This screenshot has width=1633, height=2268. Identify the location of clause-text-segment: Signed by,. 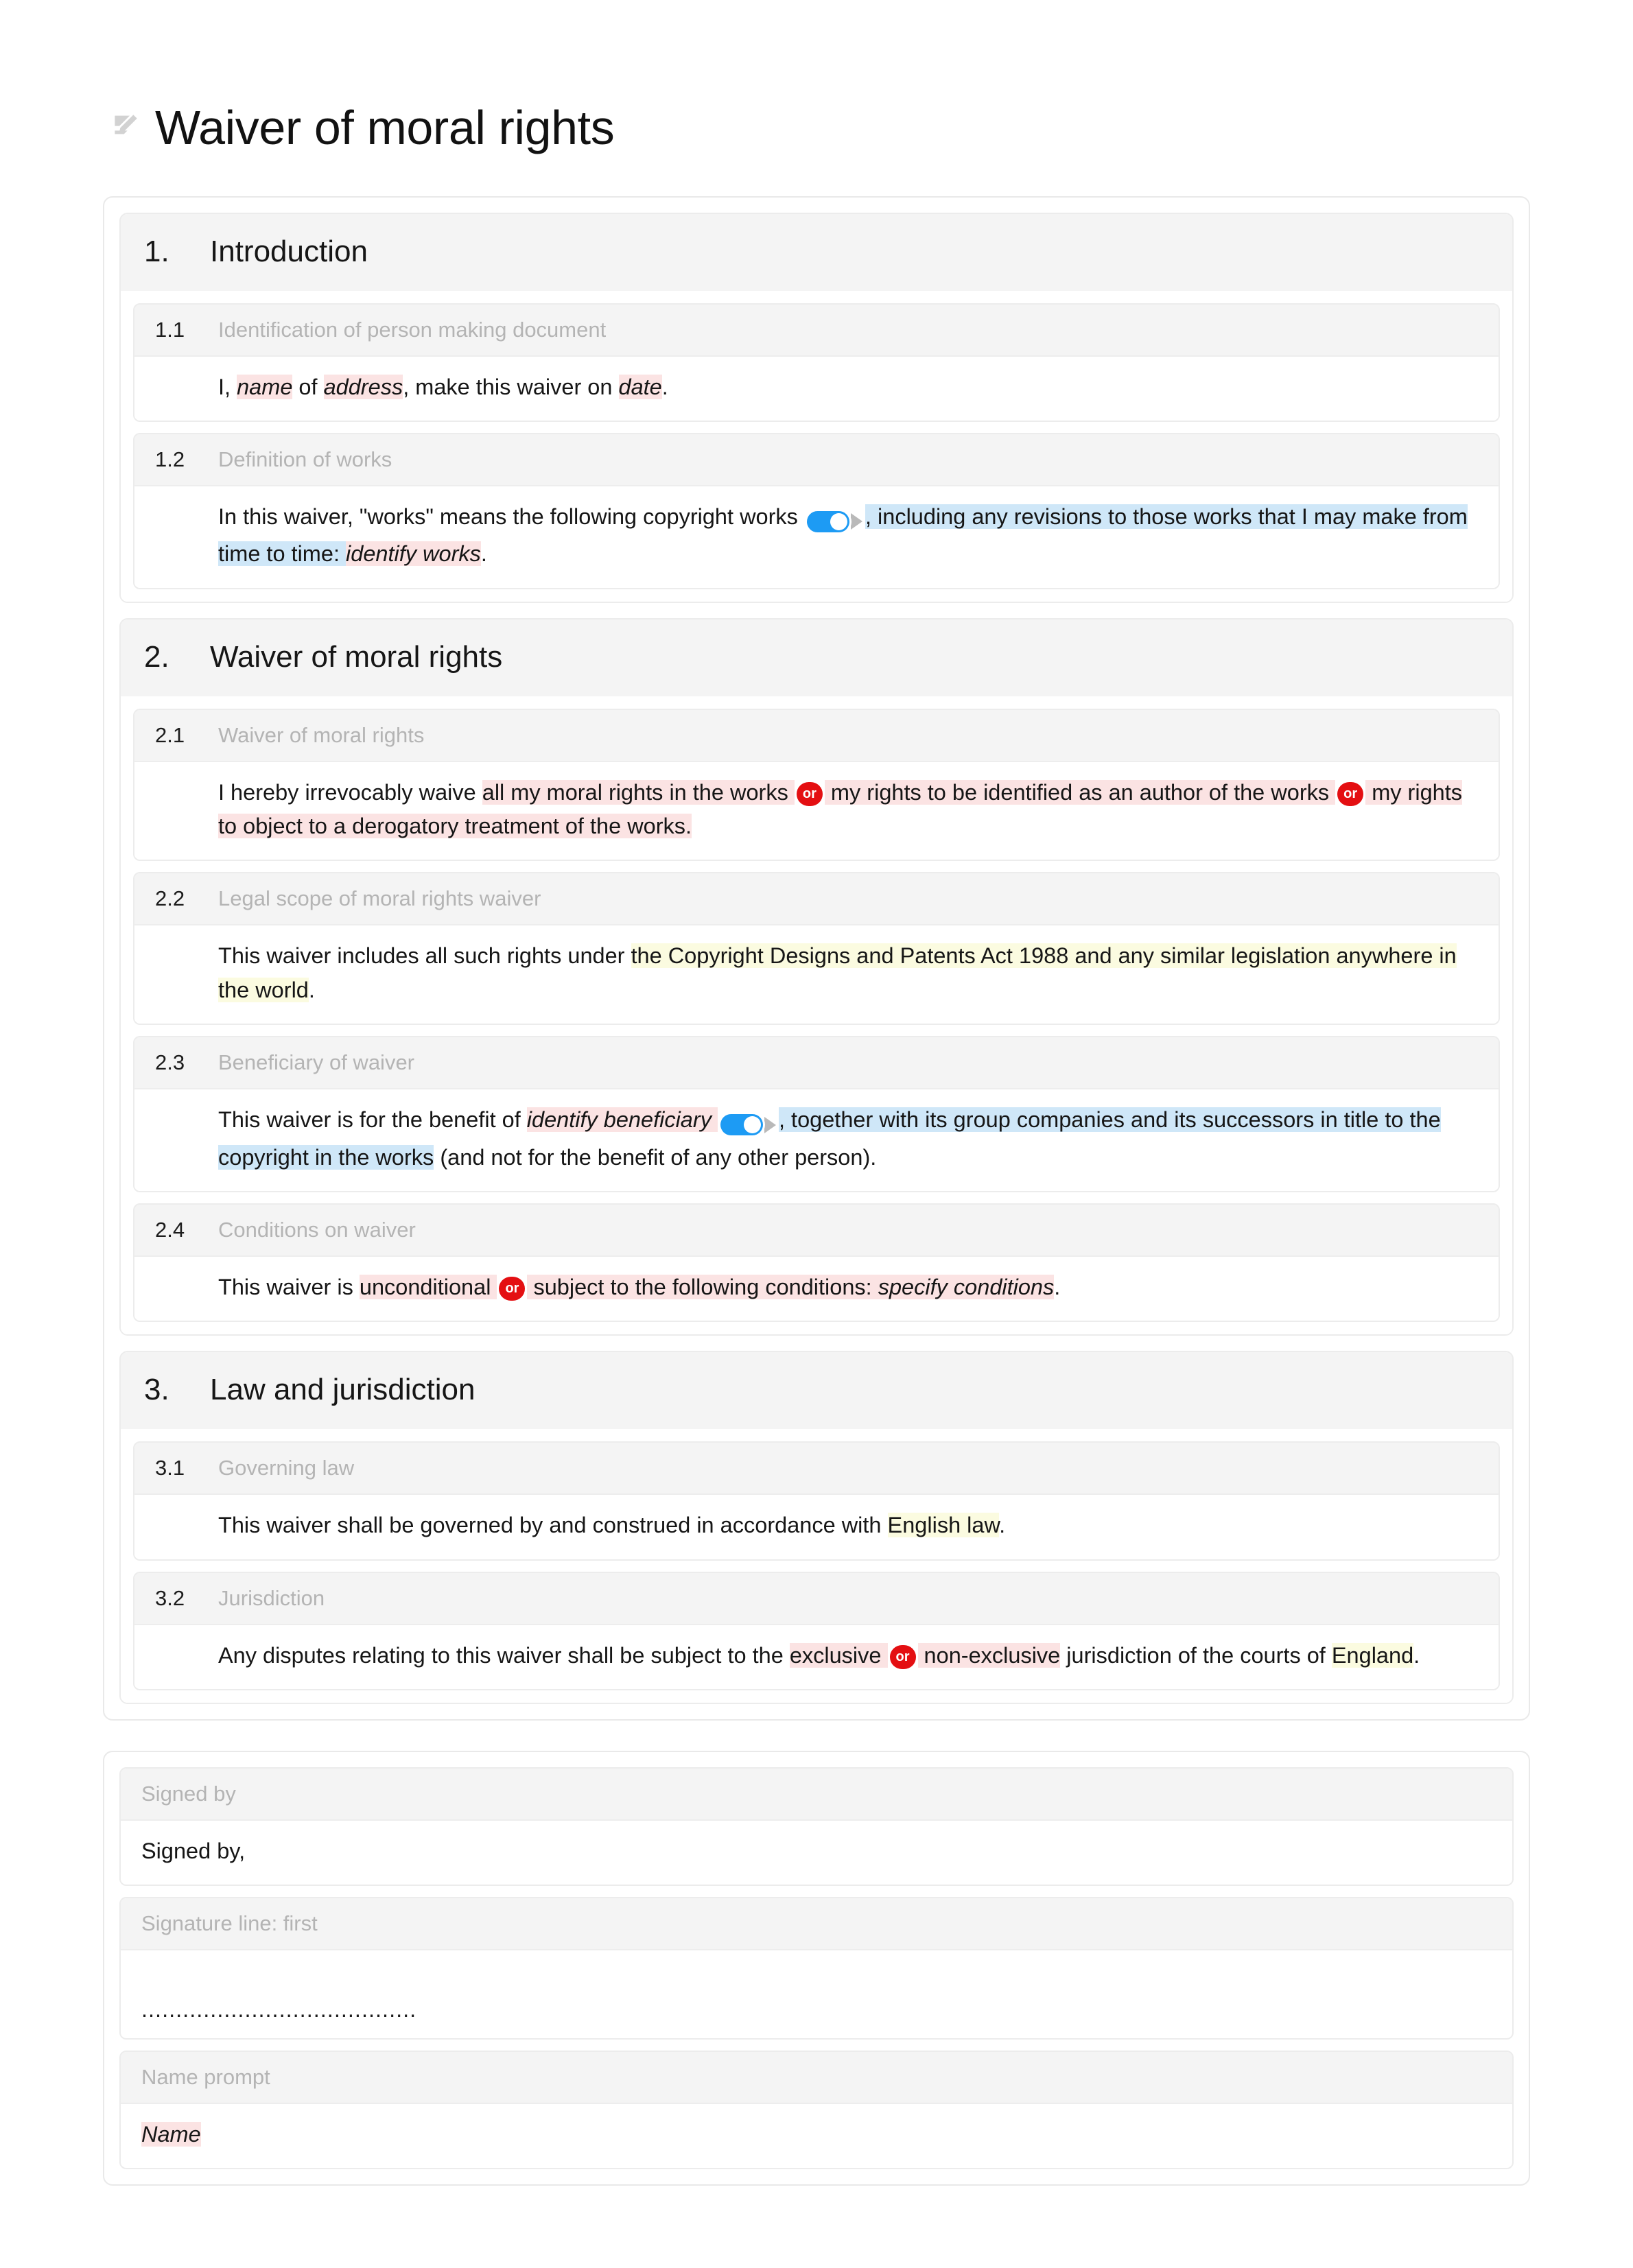
(193, 1851).